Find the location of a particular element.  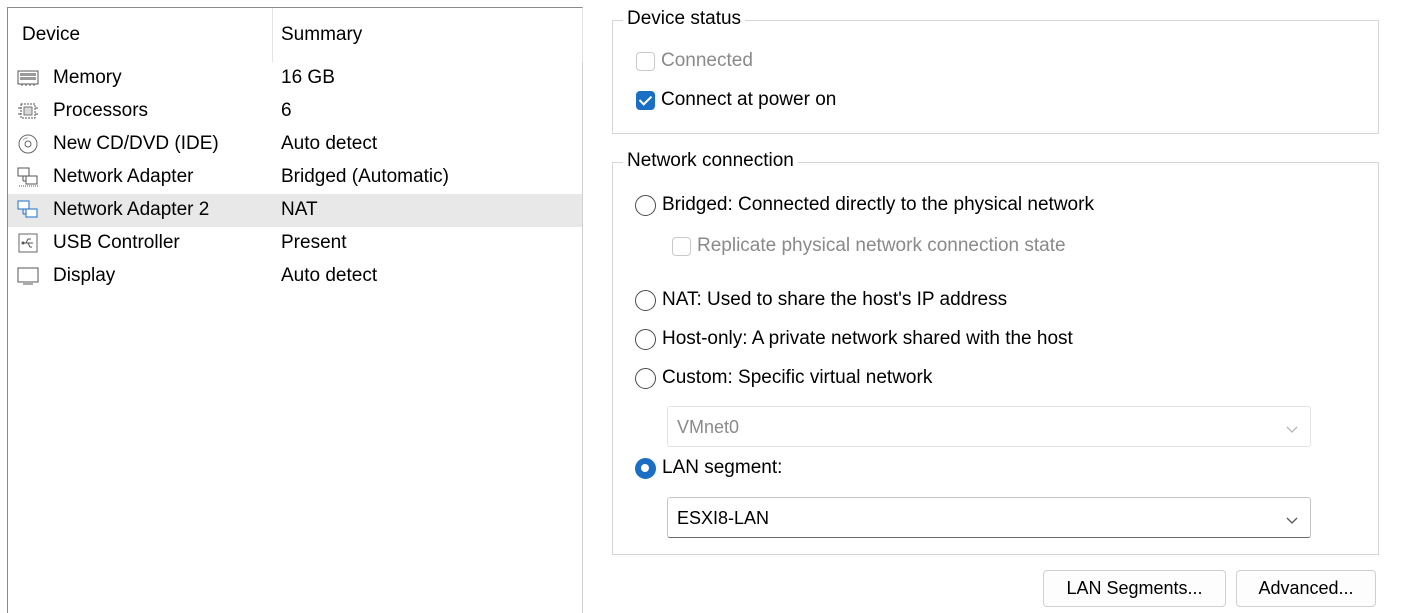

host-only-radio is located at coordinates (645, 339).